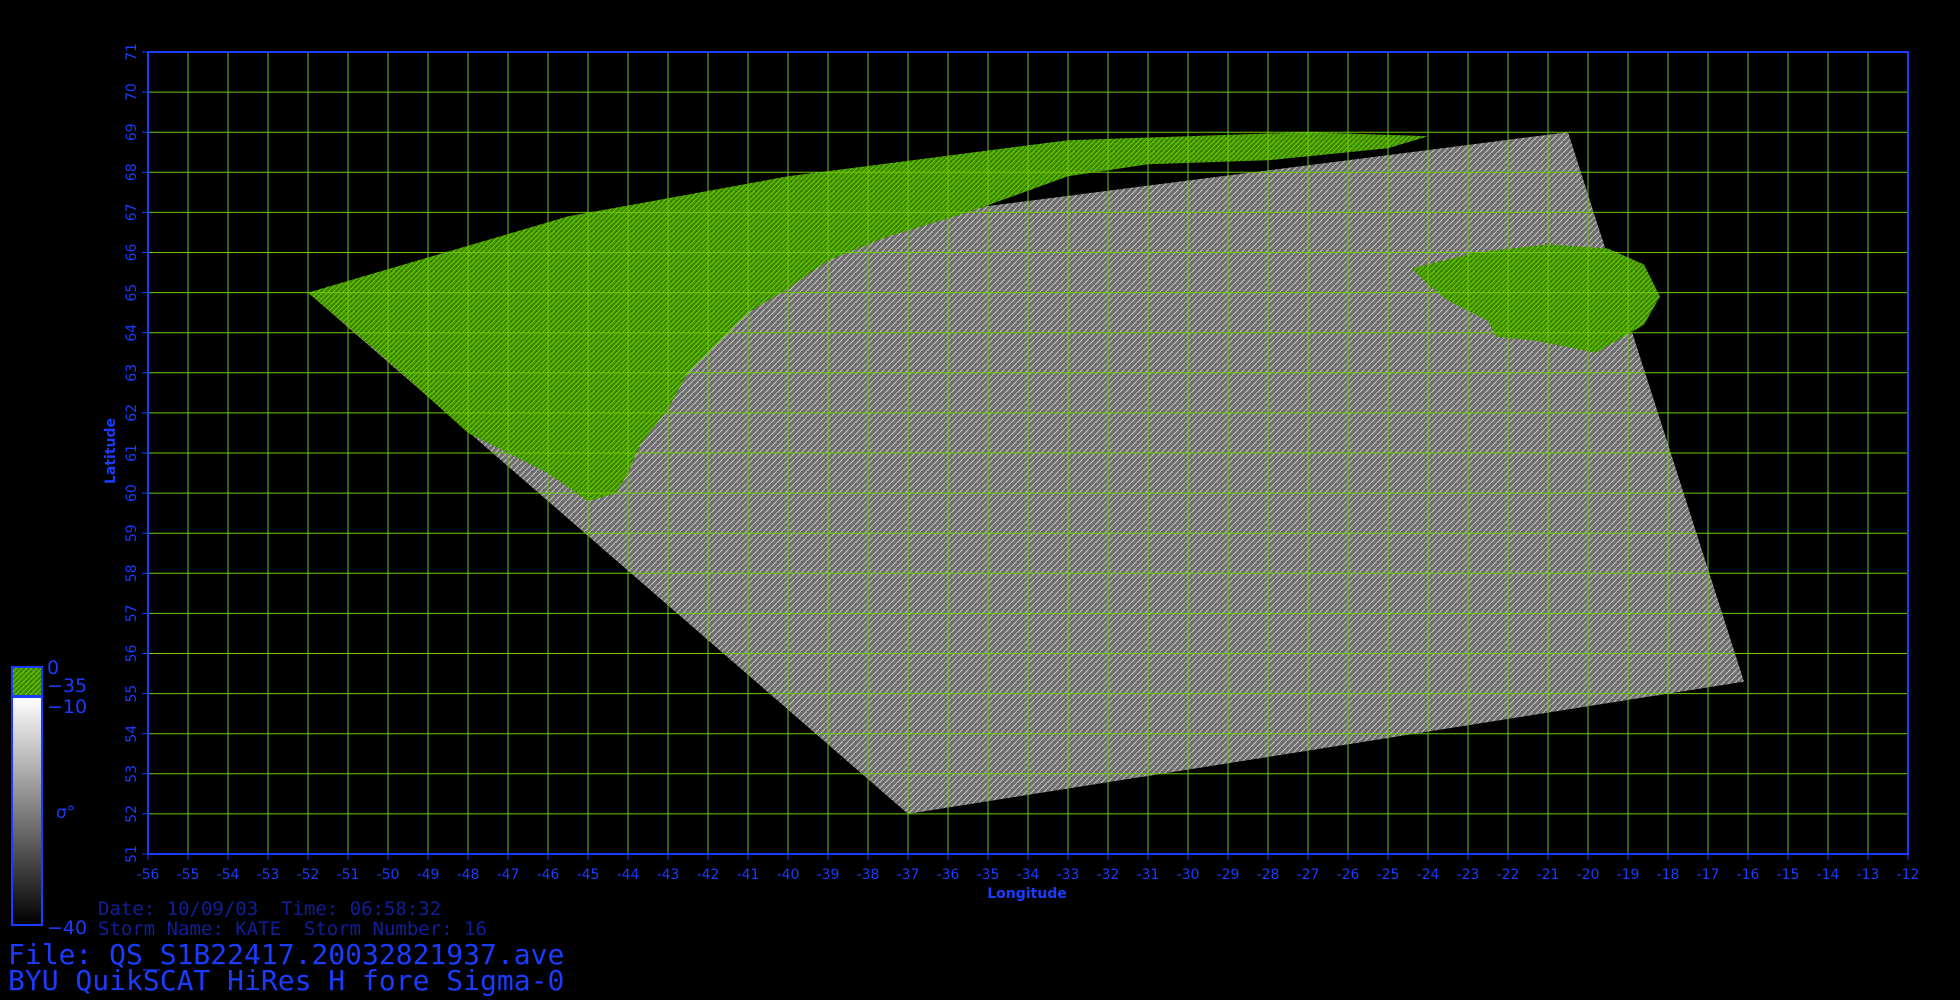  Describe the element at coordinates (948, 875) in the screenshot. I see `x-tick-label: -36` at that location.